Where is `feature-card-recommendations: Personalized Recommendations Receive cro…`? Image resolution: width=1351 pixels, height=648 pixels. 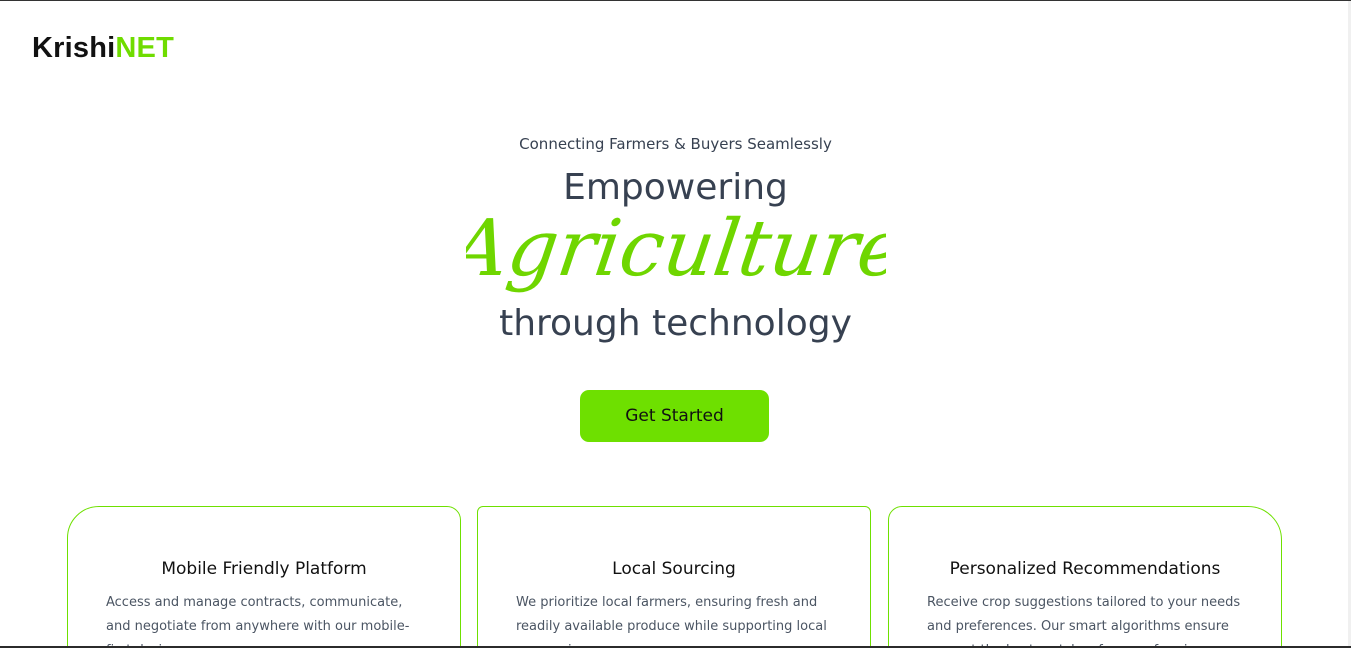
feature-card-recommendations: Personalized Recommendations Receive cro… is located at coordinates (1085, 577).